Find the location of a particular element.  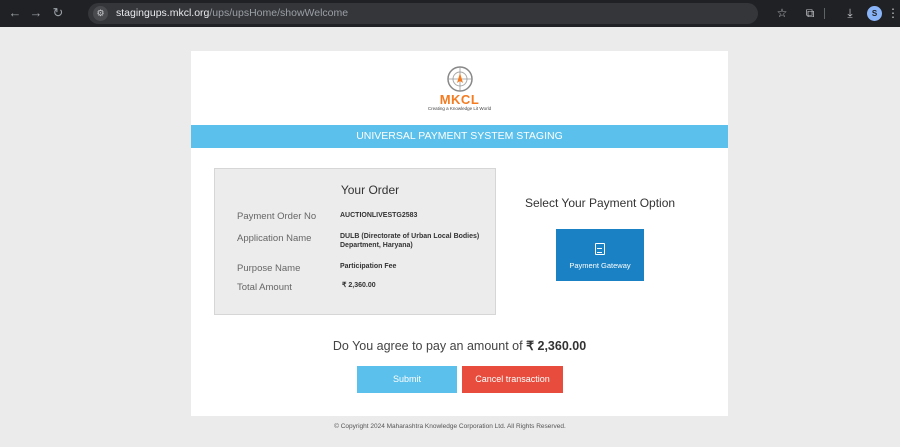

profile-avatar: S is located at coordinates (874, 13).